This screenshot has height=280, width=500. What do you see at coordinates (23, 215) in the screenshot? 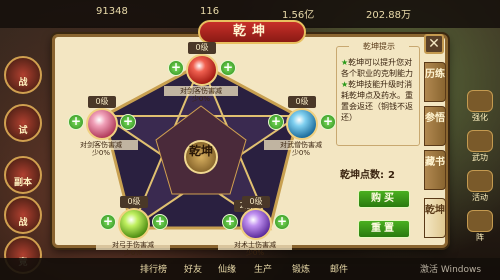
I see `left-menu-war: 战` at bounding box center [23, 215].